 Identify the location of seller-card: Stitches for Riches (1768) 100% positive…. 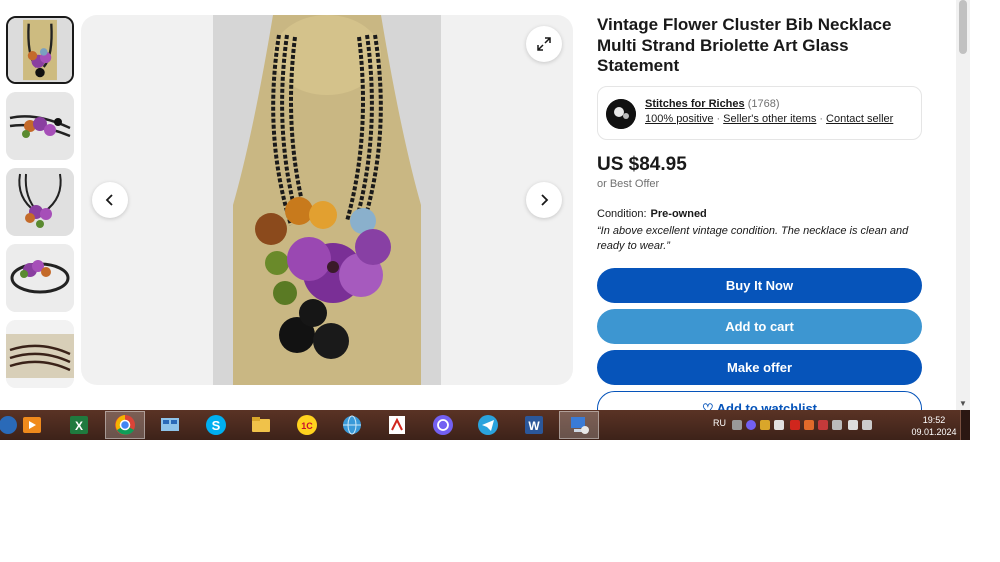
(759, 113).